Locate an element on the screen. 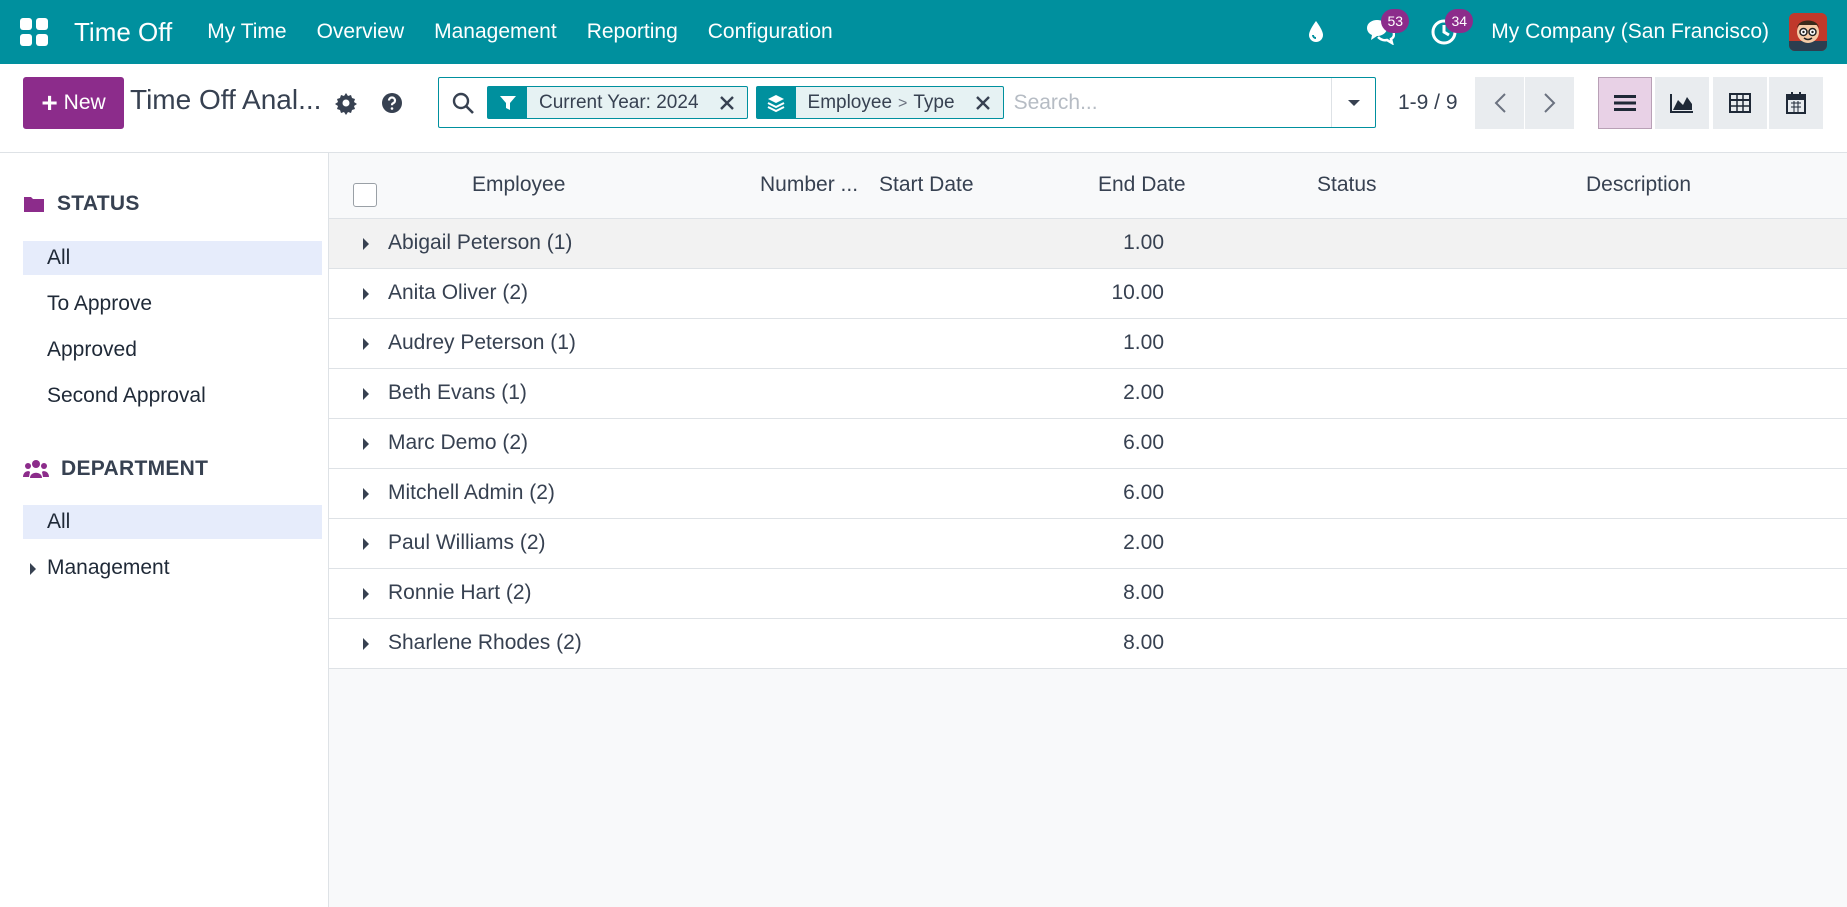 The image size is (1847, 907). column-description: Description is located at coordinates (1638, 185).